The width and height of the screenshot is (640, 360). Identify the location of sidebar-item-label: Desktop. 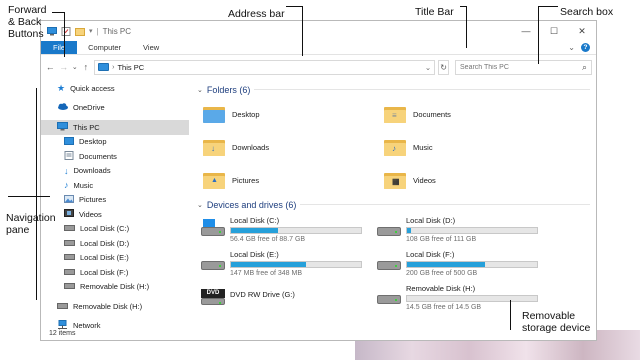
(93, 142).